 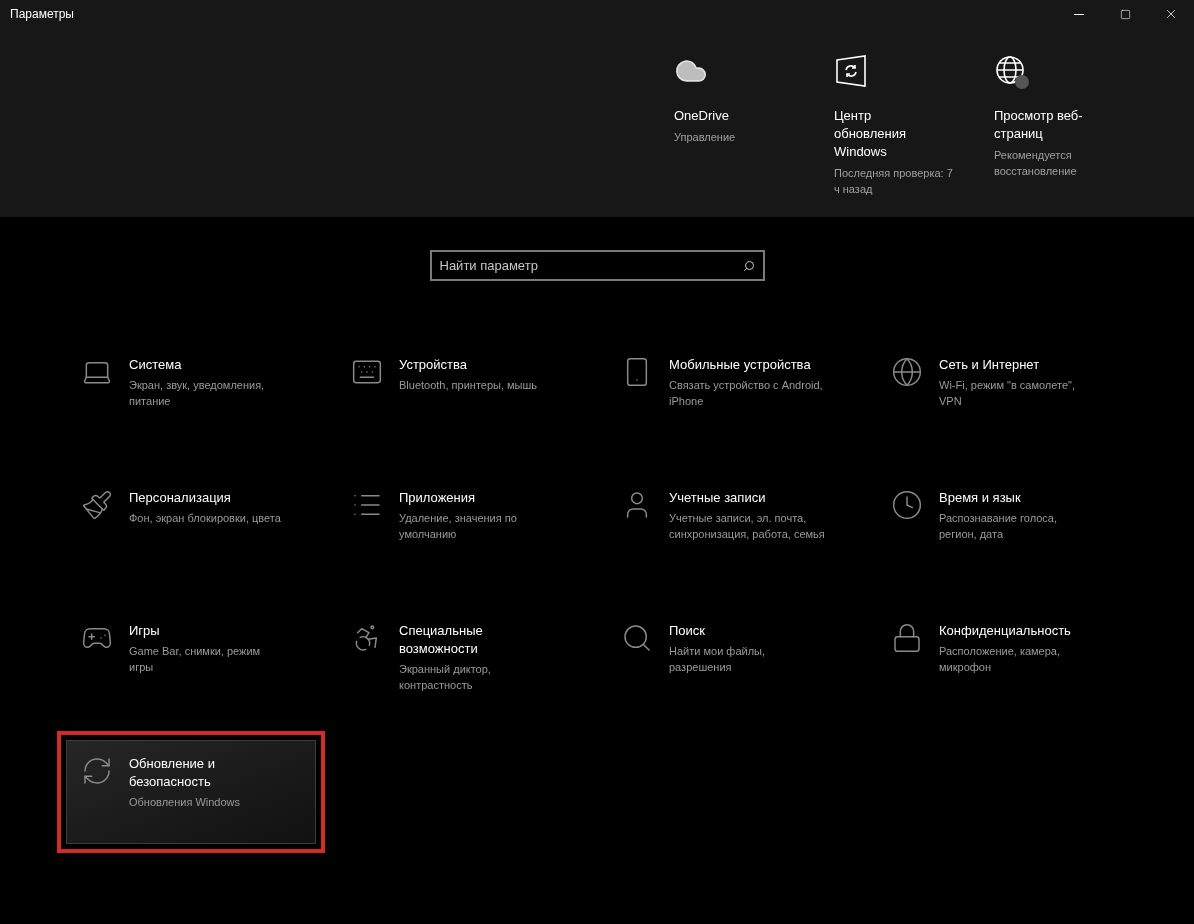 What do you see at coordinates (461, 659) in the screenshot?
I see `settings-tile: Специальные возможности Экранный диктор, контрастность` at bounding box center [461, 659].